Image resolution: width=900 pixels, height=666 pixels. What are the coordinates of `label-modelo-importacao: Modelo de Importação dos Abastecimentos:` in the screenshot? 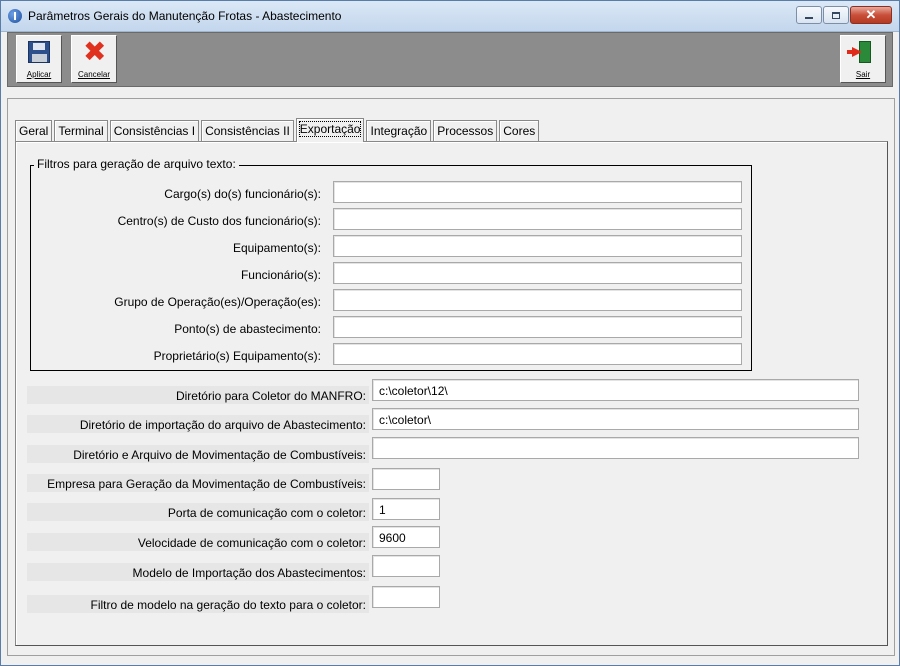 It's located at (249, 573).